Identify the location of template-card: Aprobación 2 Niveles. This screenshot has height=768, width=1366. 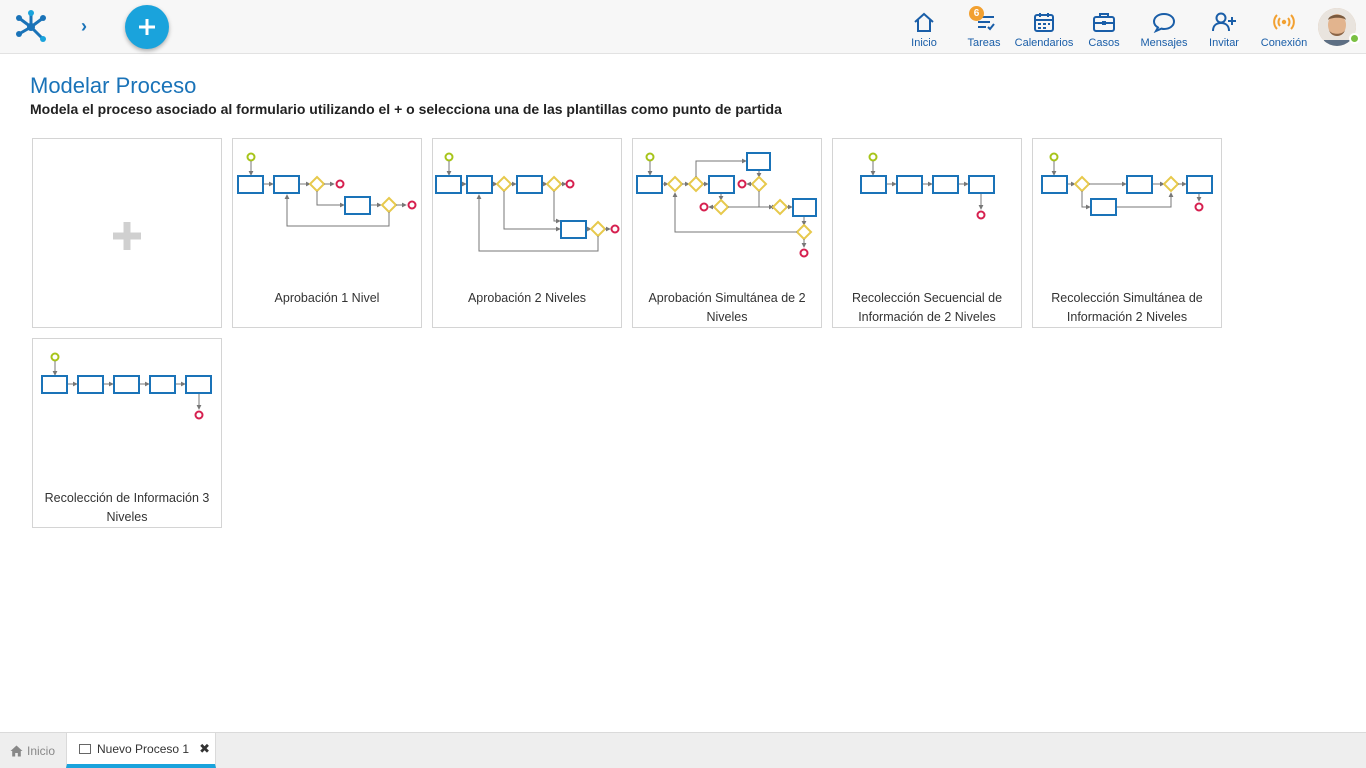
(527, 233).